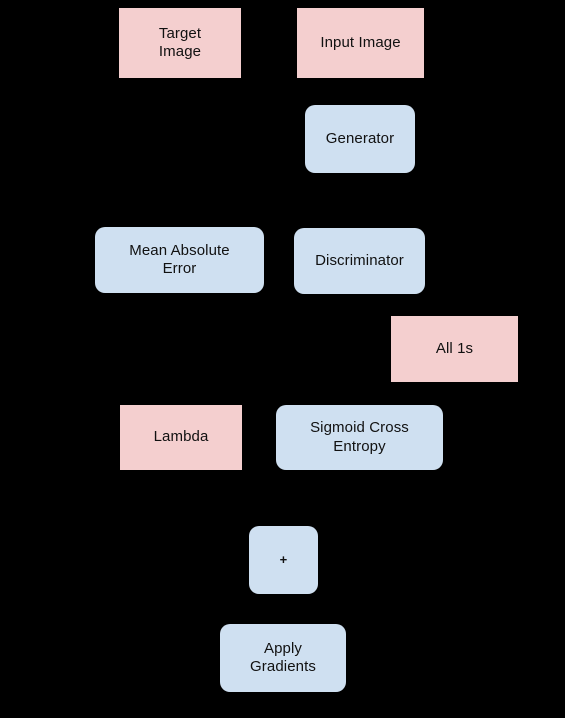 The image size is (565, 718). What do you see at coordinates (283, 605) in the screenshot?
I see `edge-sum-to-apply-gradients` at bounding box center [283, 605].